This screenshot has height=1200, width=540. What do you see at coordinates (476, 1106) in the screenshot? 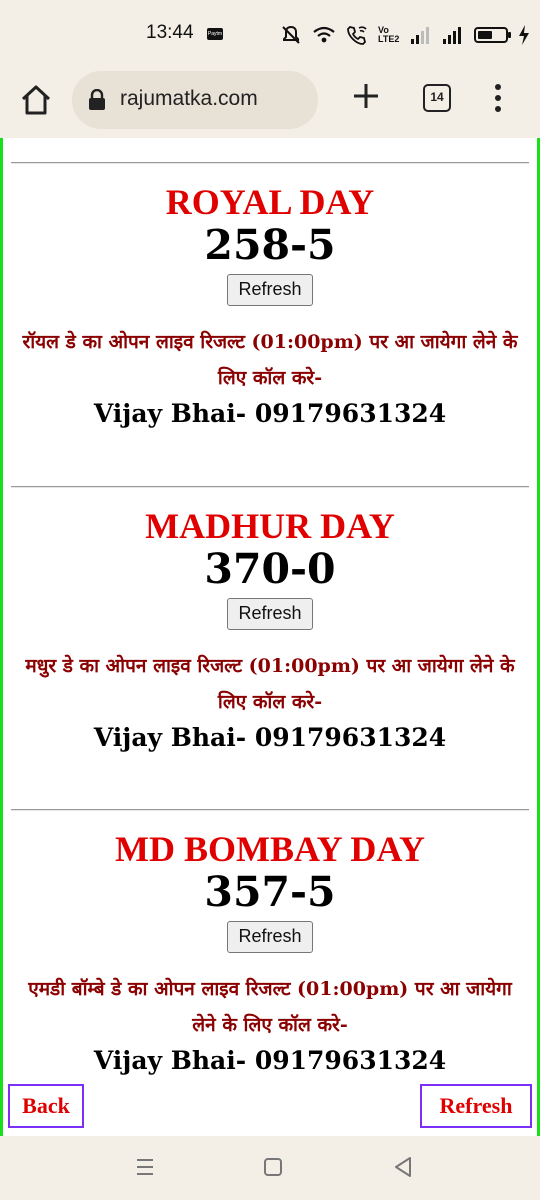
I see `floating-refresh-button: Refresh` at bounding box center [476, 1106].